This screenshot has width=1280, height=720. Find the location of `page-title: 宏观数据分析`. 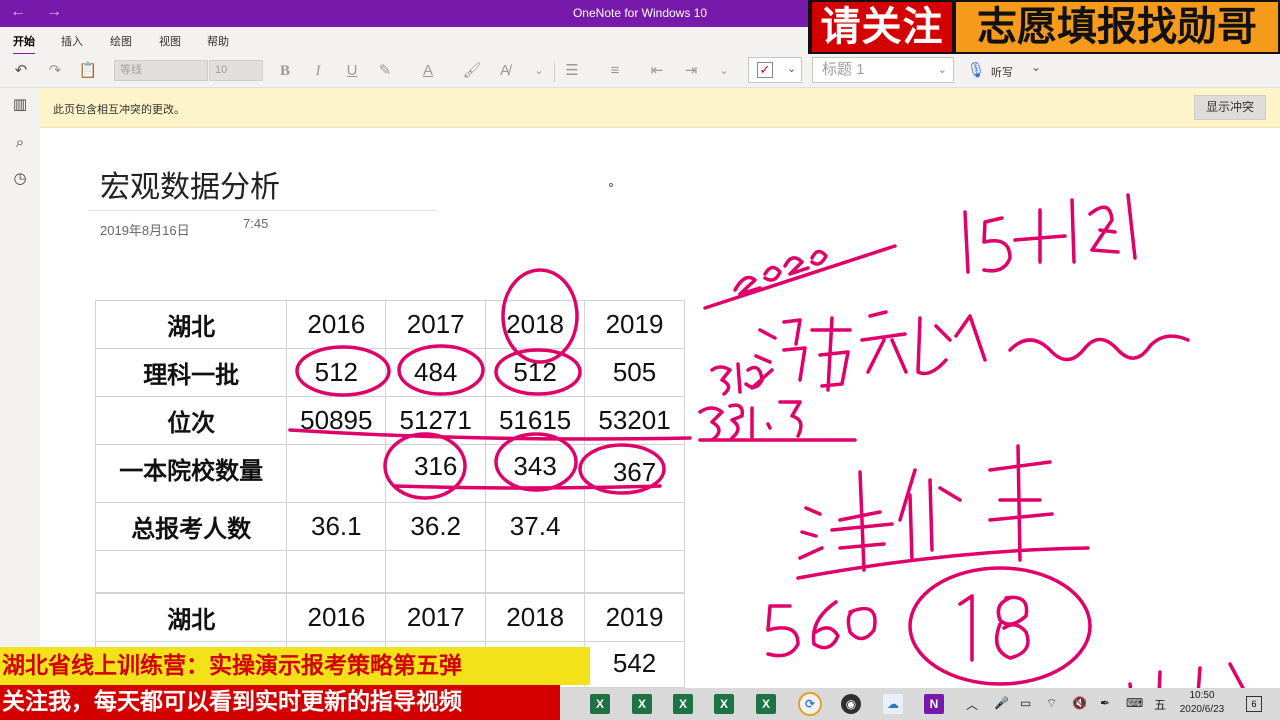

page-title: 宏观数据分析 is located at coordinates (190, 184).